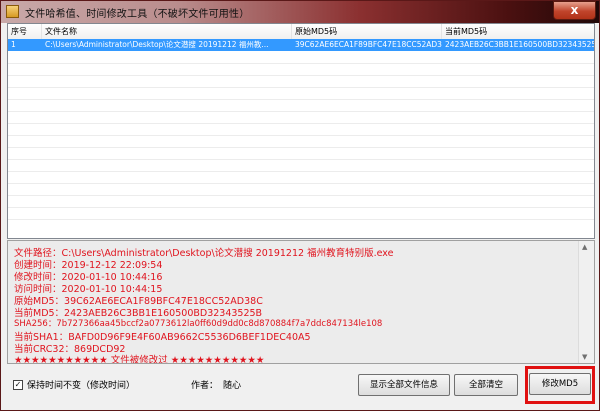 This screenshot has height=411, width=600. What do you see at coordinates (574, 10) in the screenshot?
I see `close-button: x` at bounding box center [574, 10].